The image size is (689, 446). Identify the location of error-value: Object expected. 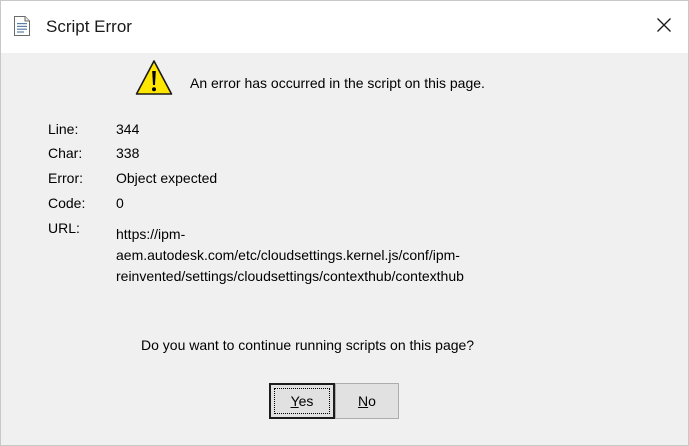
(167, 178).